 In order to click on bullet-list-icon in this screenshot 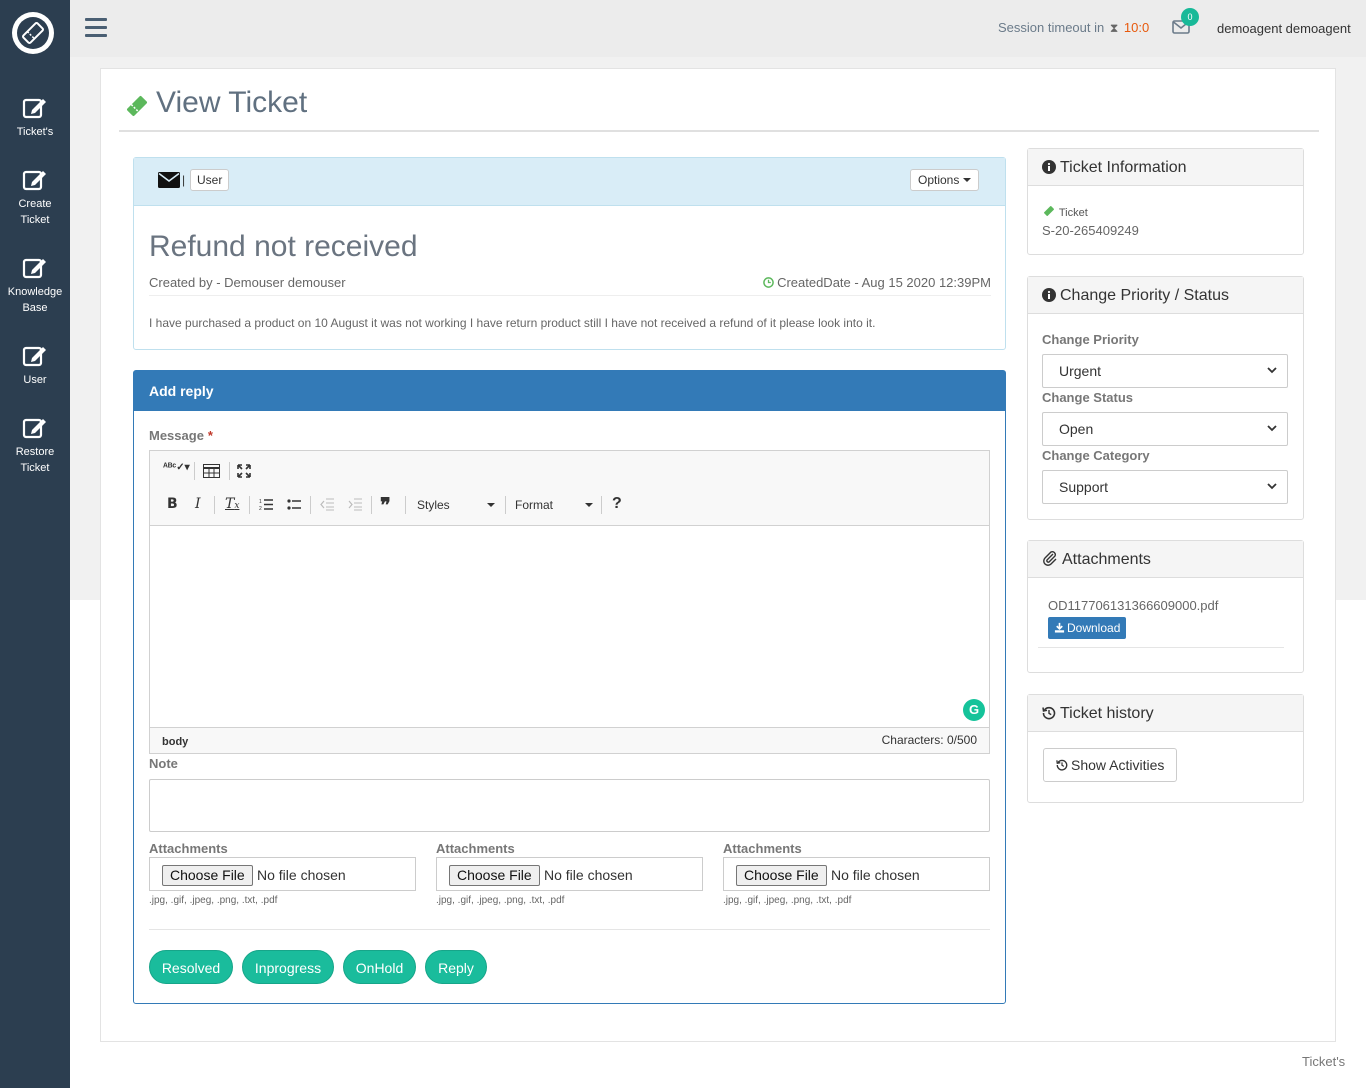, I will do `click(294, 504)`.